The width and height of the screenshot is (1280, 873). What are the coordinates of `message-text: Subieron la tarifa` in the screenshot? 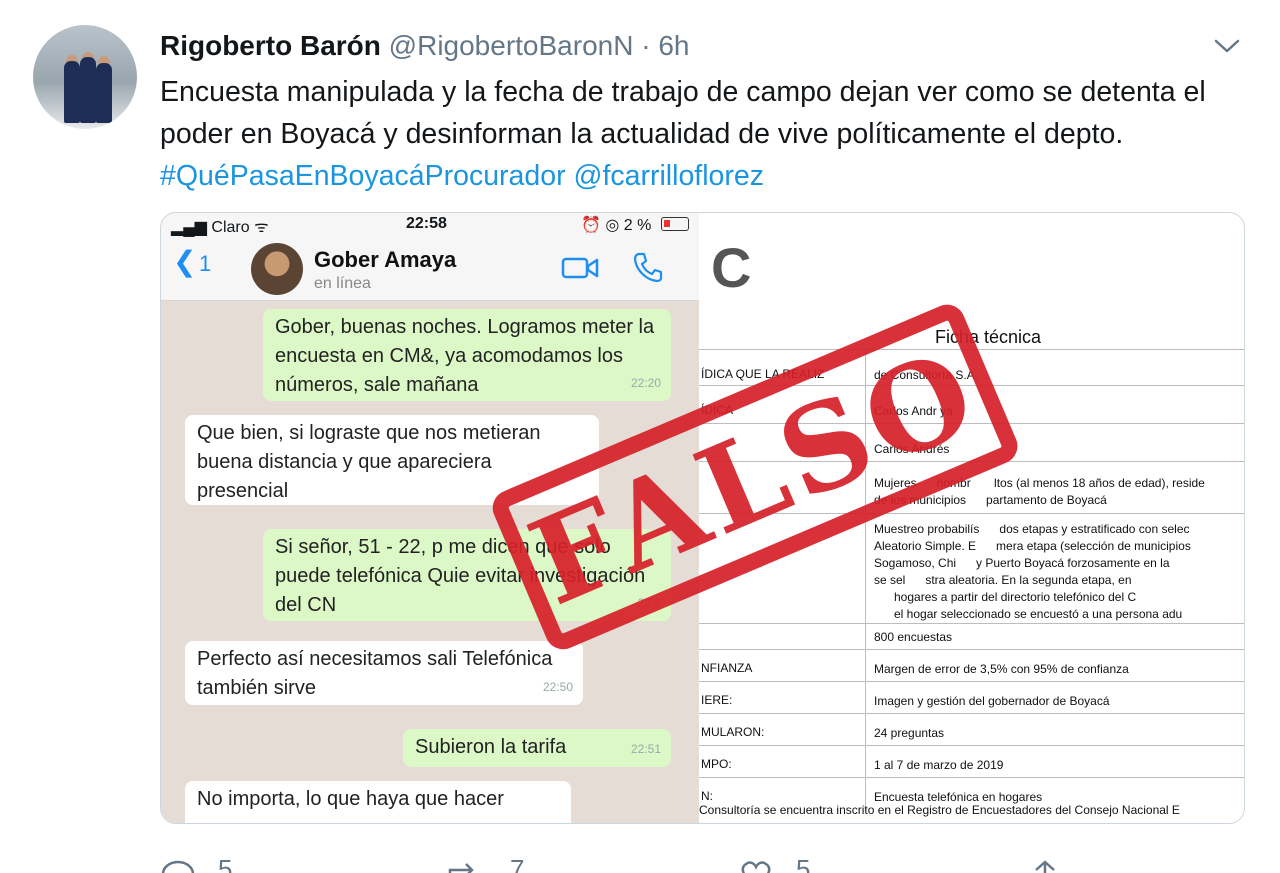 It's located at (491, 747).